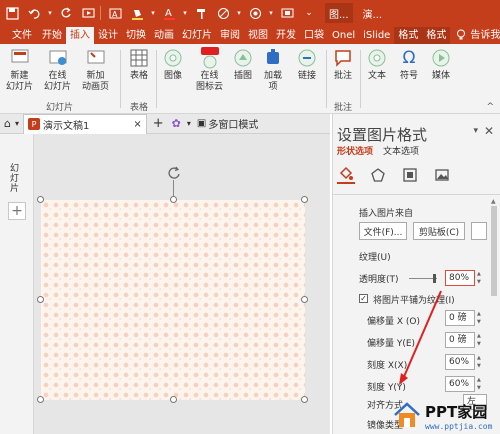  What do you see at coordinates (442, 175) in the screenshot?
I see `picture-icon` at bounding box center [442, 175].